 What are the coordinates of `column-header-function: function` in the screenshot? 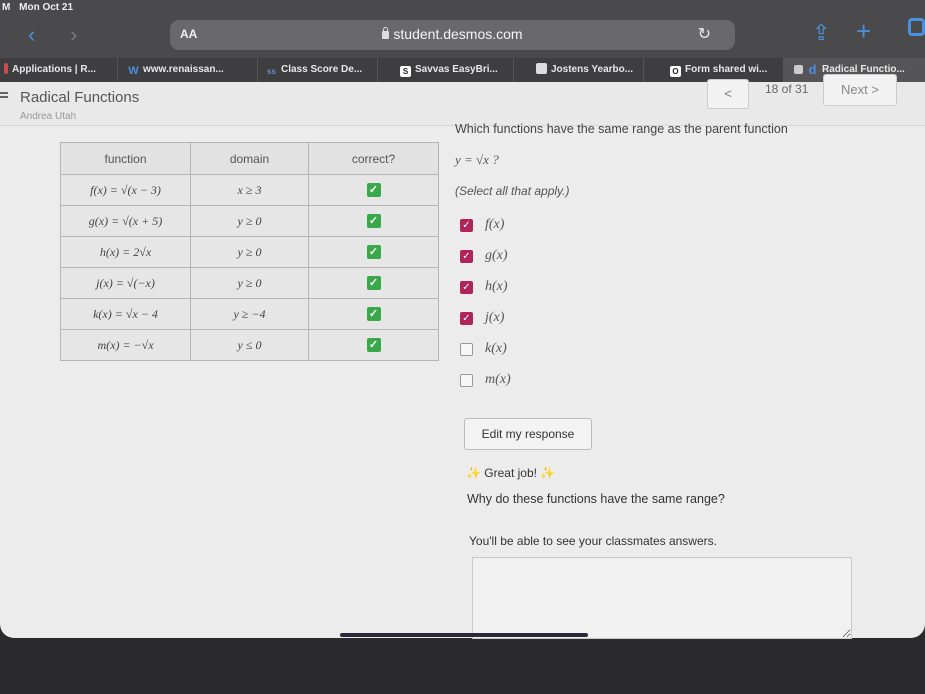 It's located at (125, 158).